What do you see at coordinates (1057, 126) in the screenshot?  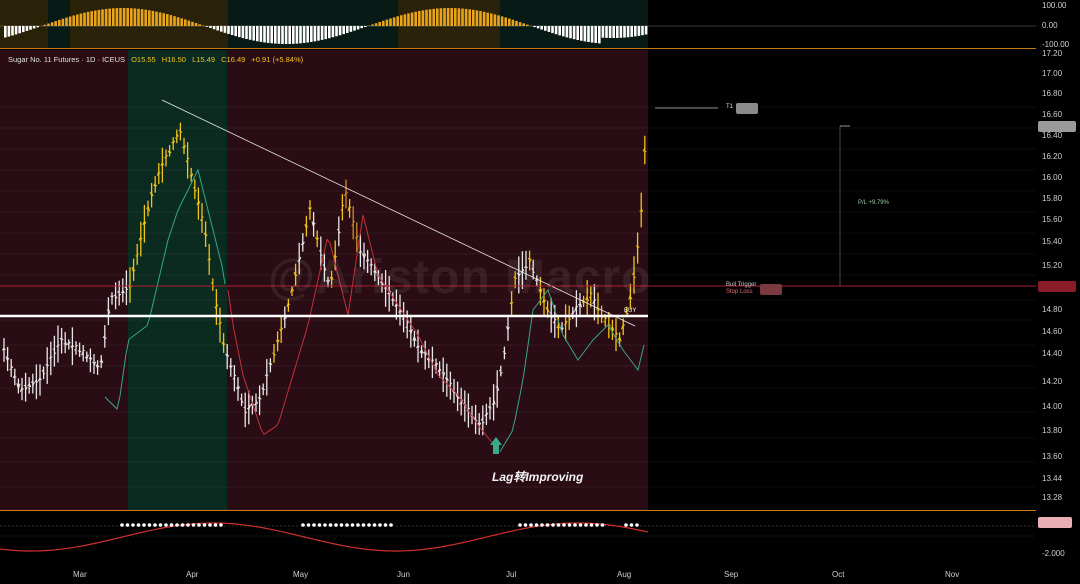 I see `current-price-badge` at bounding box center [1057, 126].